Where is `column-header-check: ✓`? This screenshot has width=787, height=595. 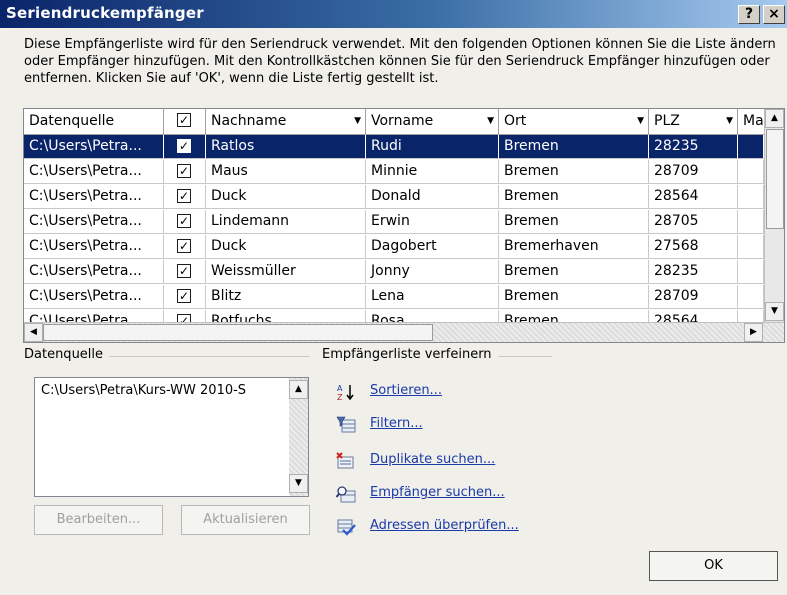
column-header-check: ✓ is located at coordinates (185, 121).